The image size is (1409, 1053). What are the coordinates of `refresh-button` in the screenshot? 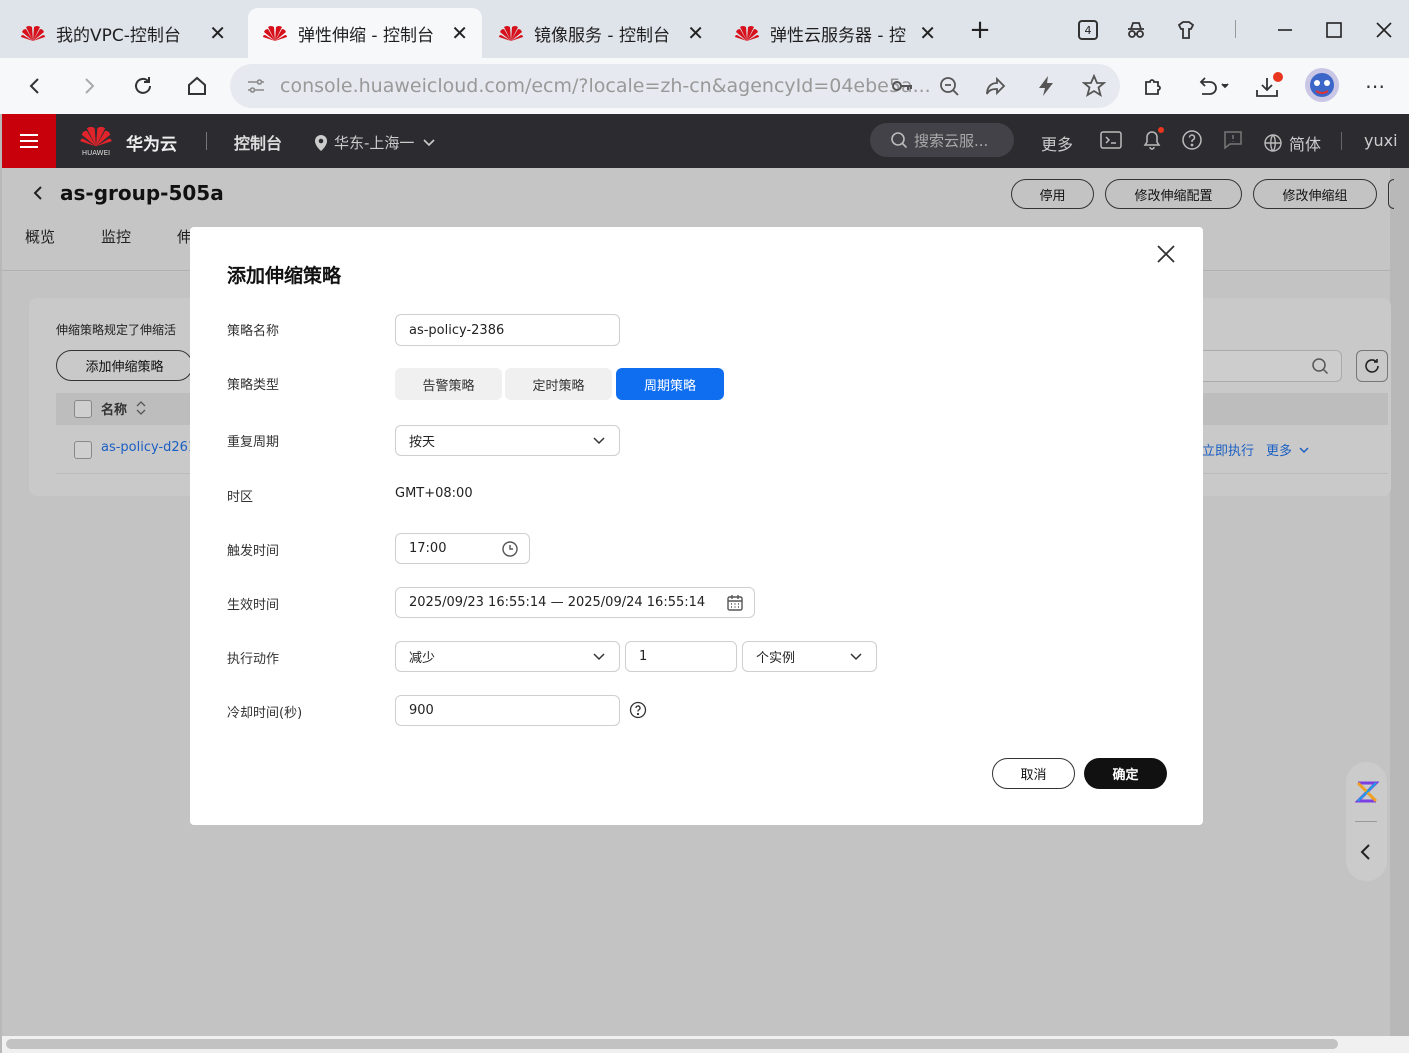 It's located at (1372, 366).